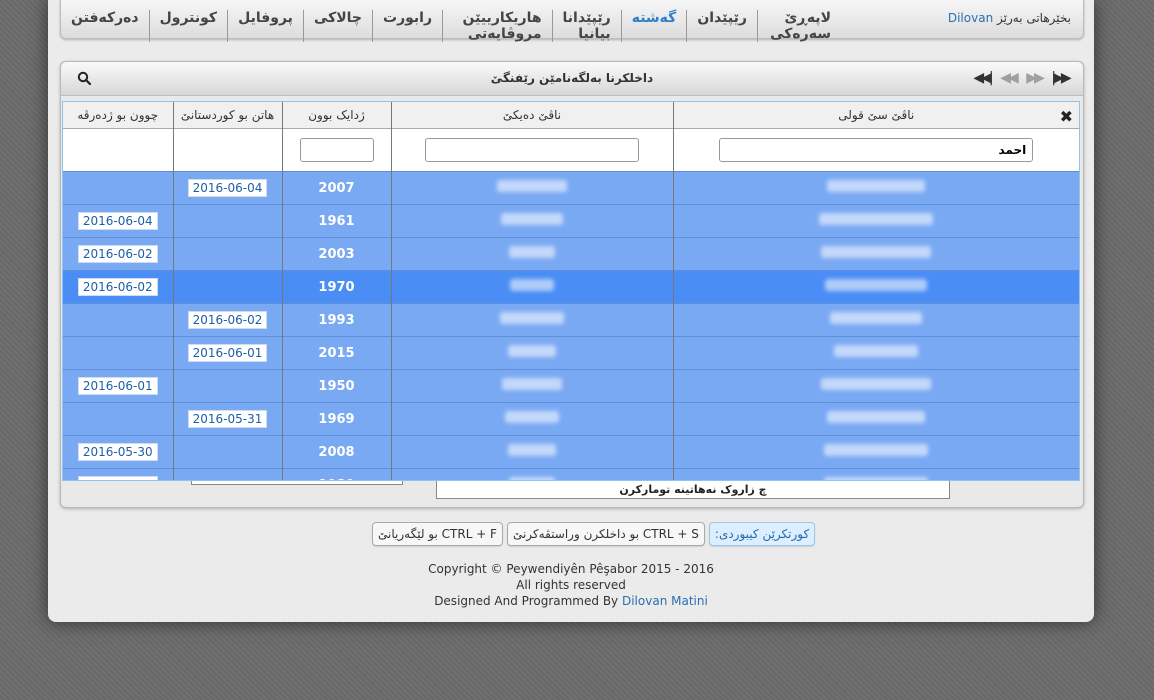 Image resolution: width=1154 pixels, height=700 pixels. I want to click on nav-item-0: لاپەڕێ سەرەکی, so click(798, 26).